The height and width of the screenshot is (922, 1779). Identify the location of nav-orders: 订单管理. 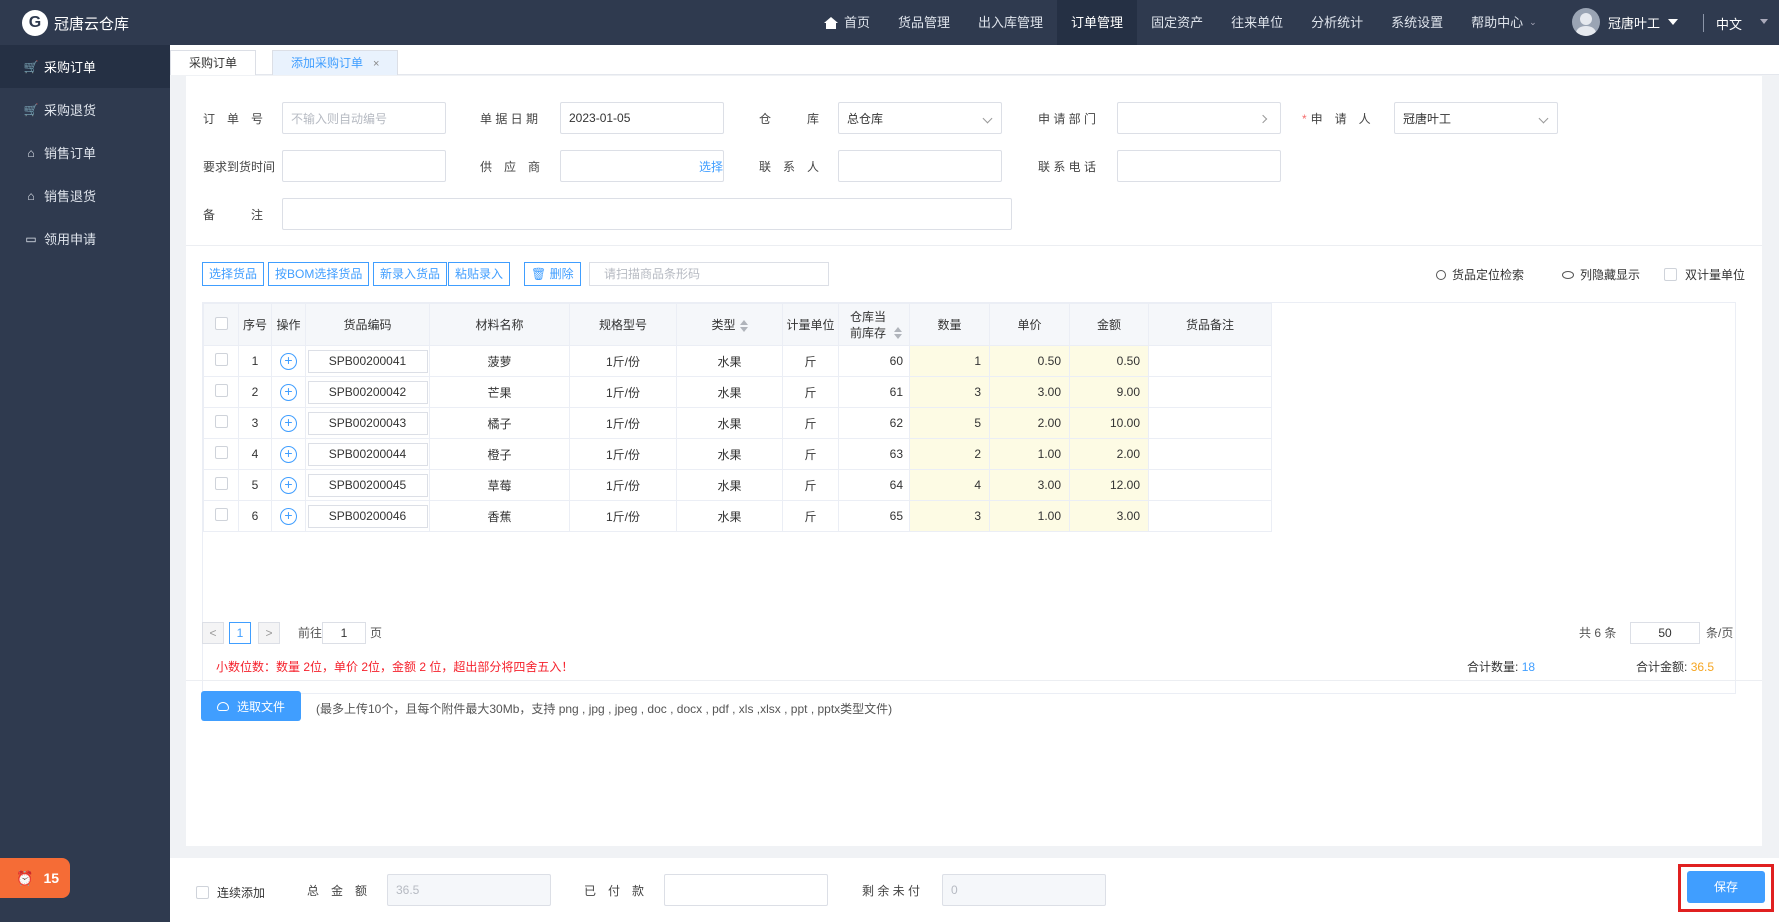
(1097, 22).